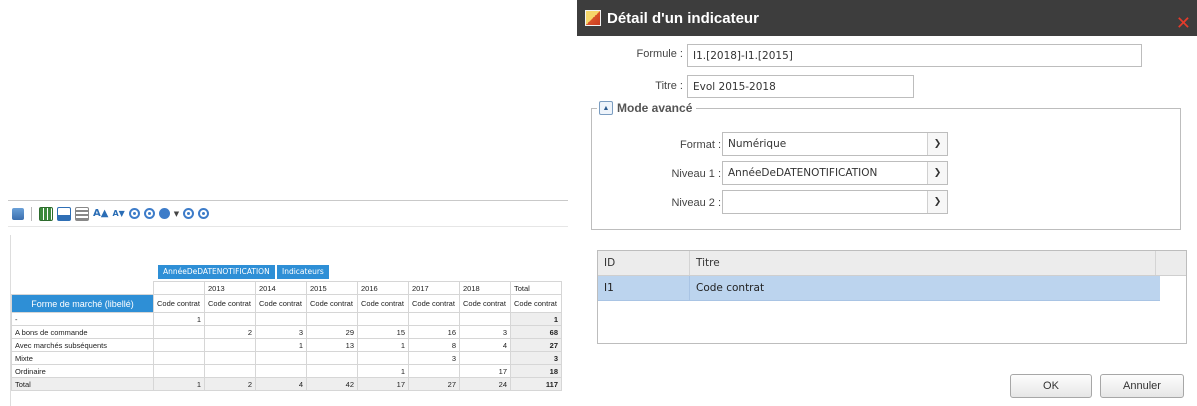  What do you see at coordinates (134, 213) in the screenshot?
I see `expand-all-icon` at bounding box center [134, 213].